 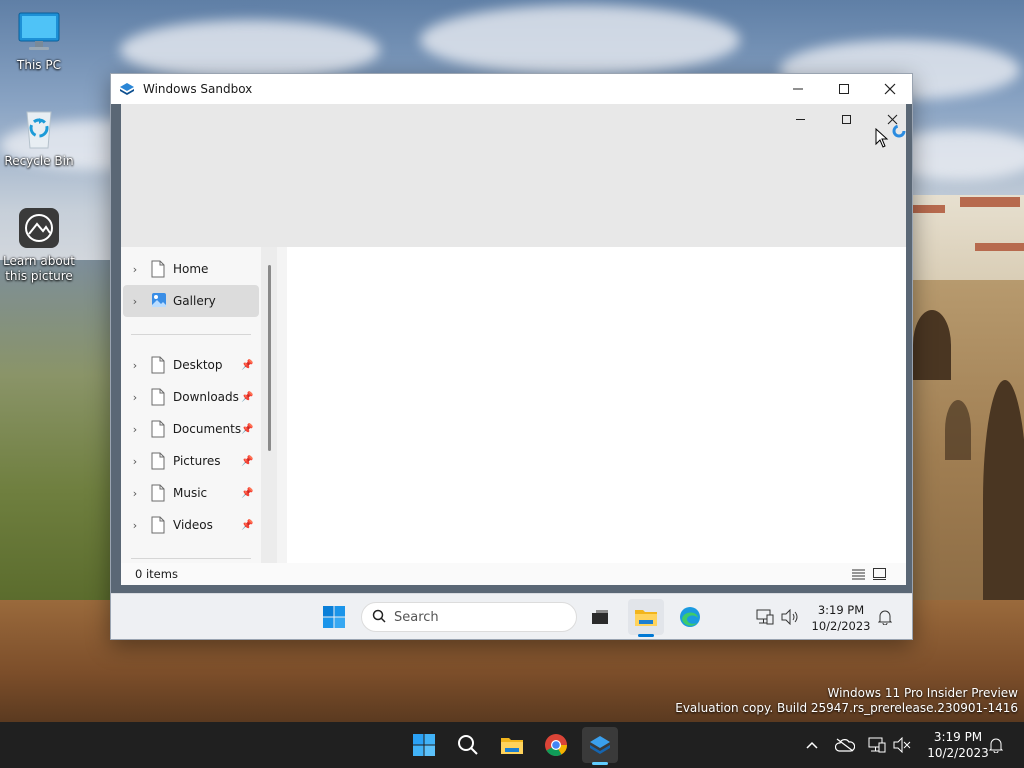 What do you see at coordinates (127, 89) in the screenshot?
I see `sandbox-logo-icon` at bounding box center [127, 89].